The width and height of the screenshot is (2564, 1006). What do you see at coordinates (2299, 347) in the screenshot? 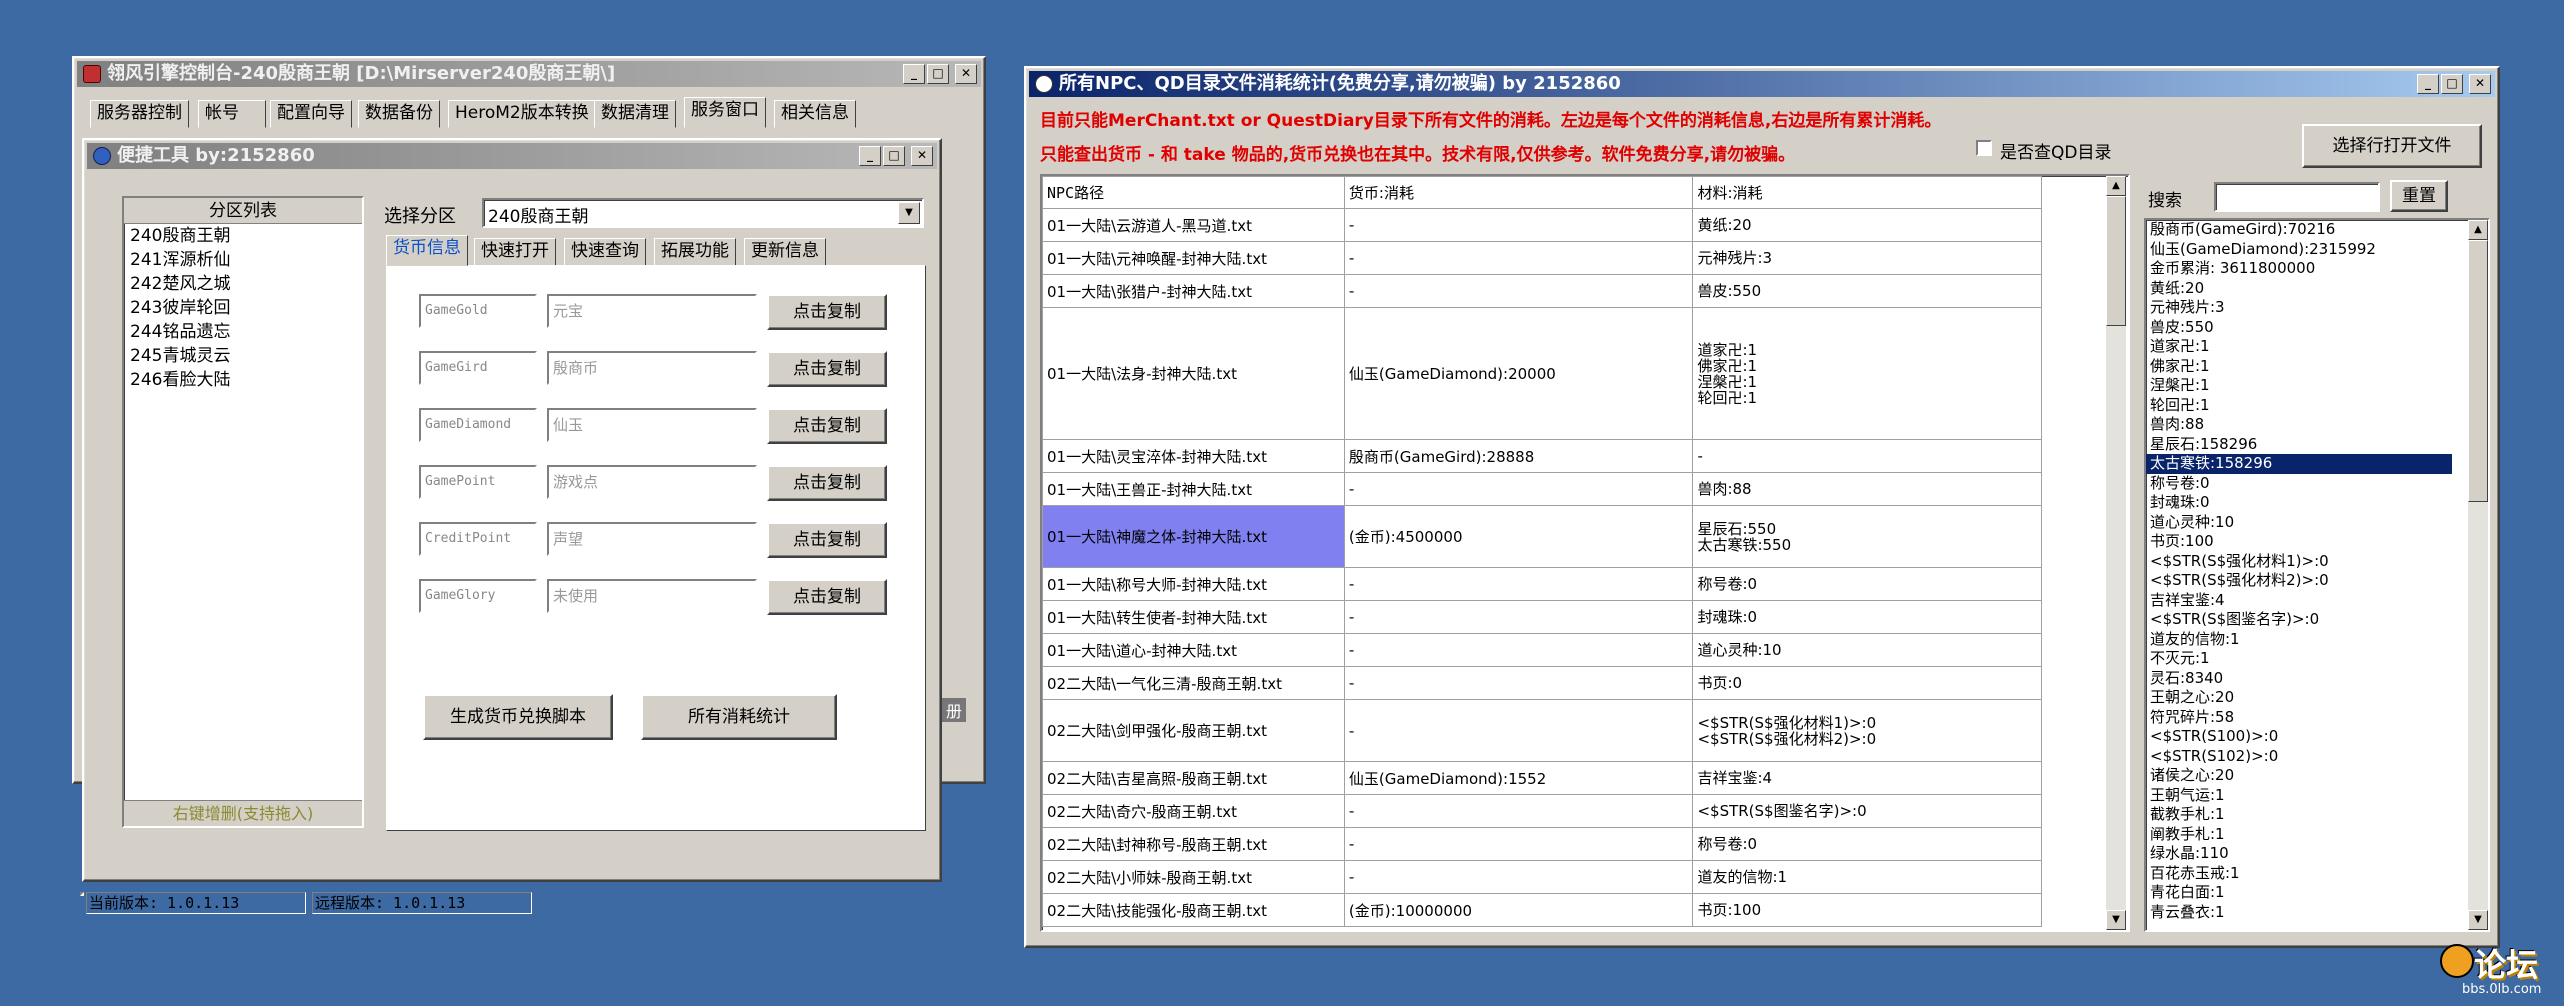
I see `totals-item: 道家卍:1` at bounding box center [2299, 347].